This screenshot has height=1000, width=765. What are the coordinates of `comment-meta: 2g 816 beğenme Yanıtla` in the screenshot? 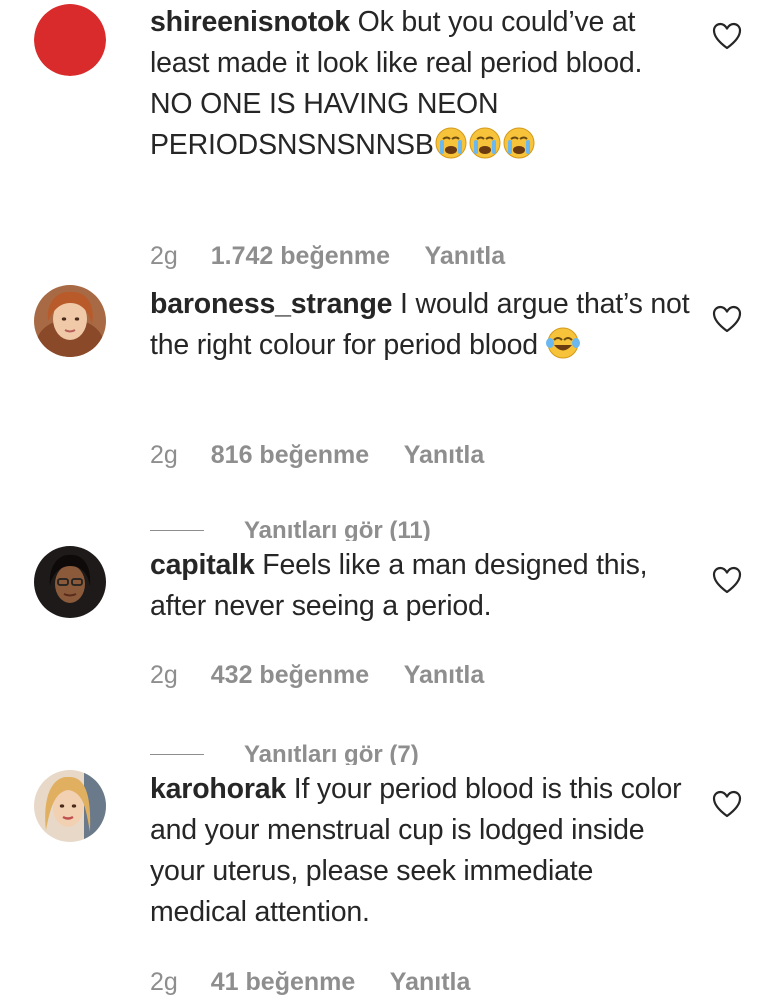 It's located at (331, 455).